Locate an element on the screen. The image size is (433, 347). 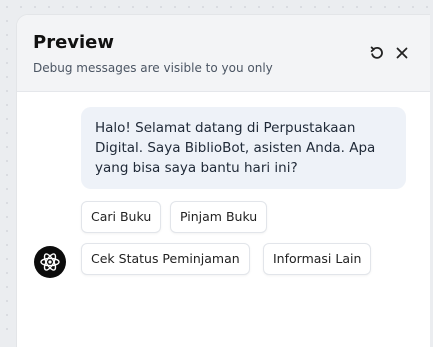
preview-subtitle: Debug messages are visible to you only is located at coordinates (153, 68).